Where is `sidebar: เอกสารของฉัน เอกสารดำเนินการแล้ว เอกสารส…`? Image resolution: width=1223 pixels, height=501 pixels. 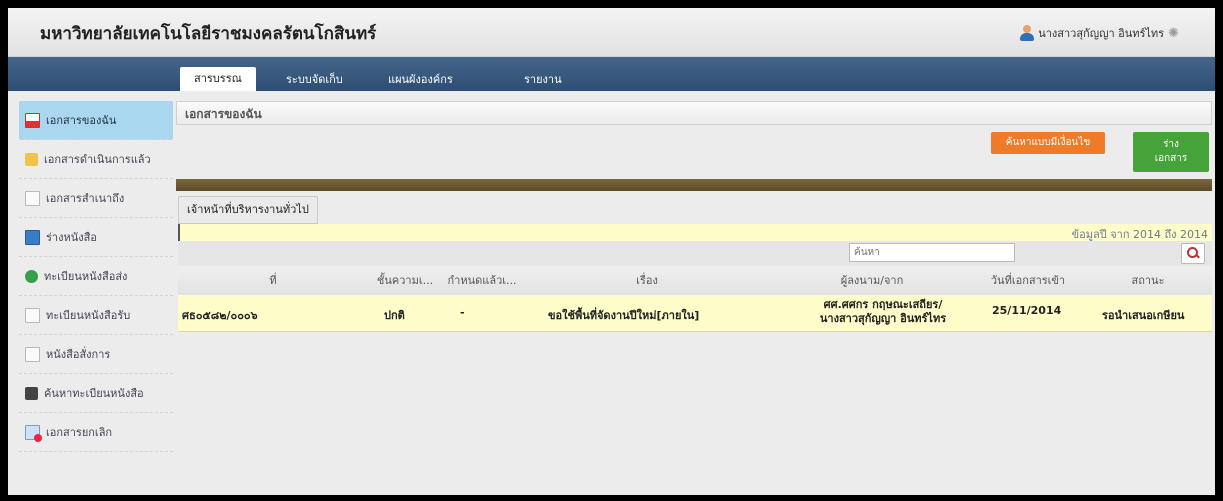
sidebar: เอกสารของฉัน เอกสารดำเนินการแล้ว เอกสารส… is located at coordinates (96, 298).